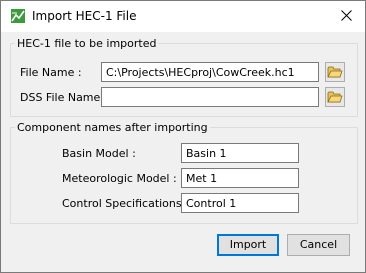  Describe the element at coordinates (125, 203) in the screenshot. I see `control-specifications-label: Control Specifications :` at that location.